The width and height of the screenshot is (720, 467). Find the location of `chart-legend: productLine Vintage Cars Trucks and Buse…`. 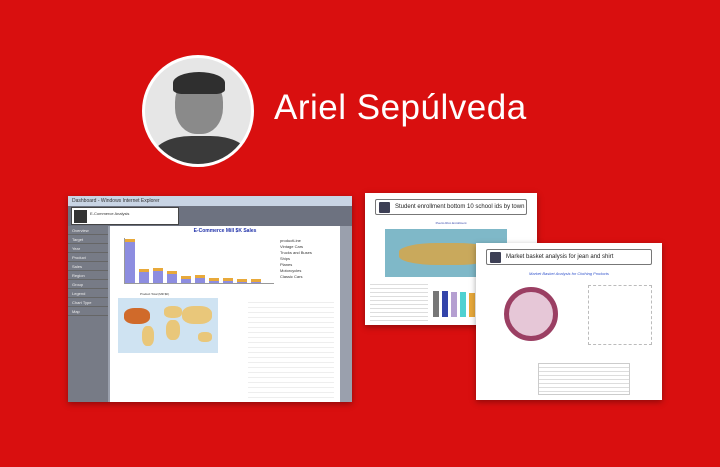

chart-legend: productLine Vintage Cars Trucks and Buse… is located at coordinates (296, 259).